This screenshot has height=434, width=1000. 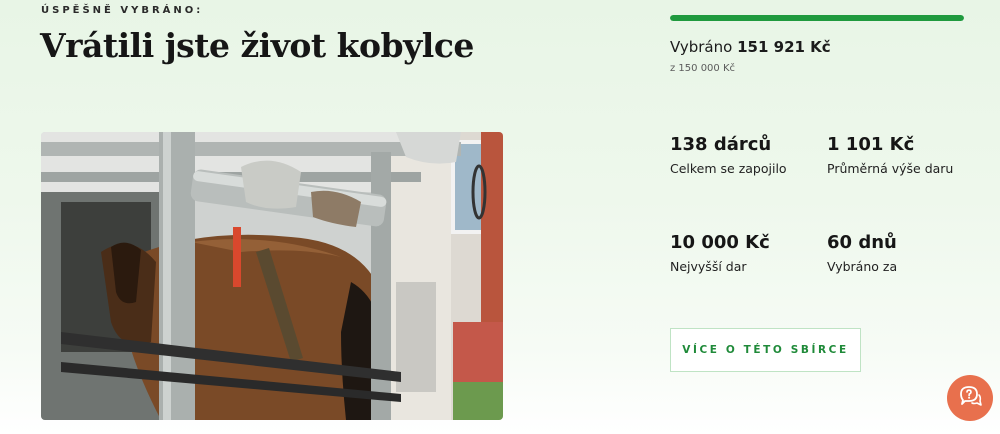 I want to click on stat-donors: 138 dárců Celkem se zapojilo, so click(x=728, y=155).